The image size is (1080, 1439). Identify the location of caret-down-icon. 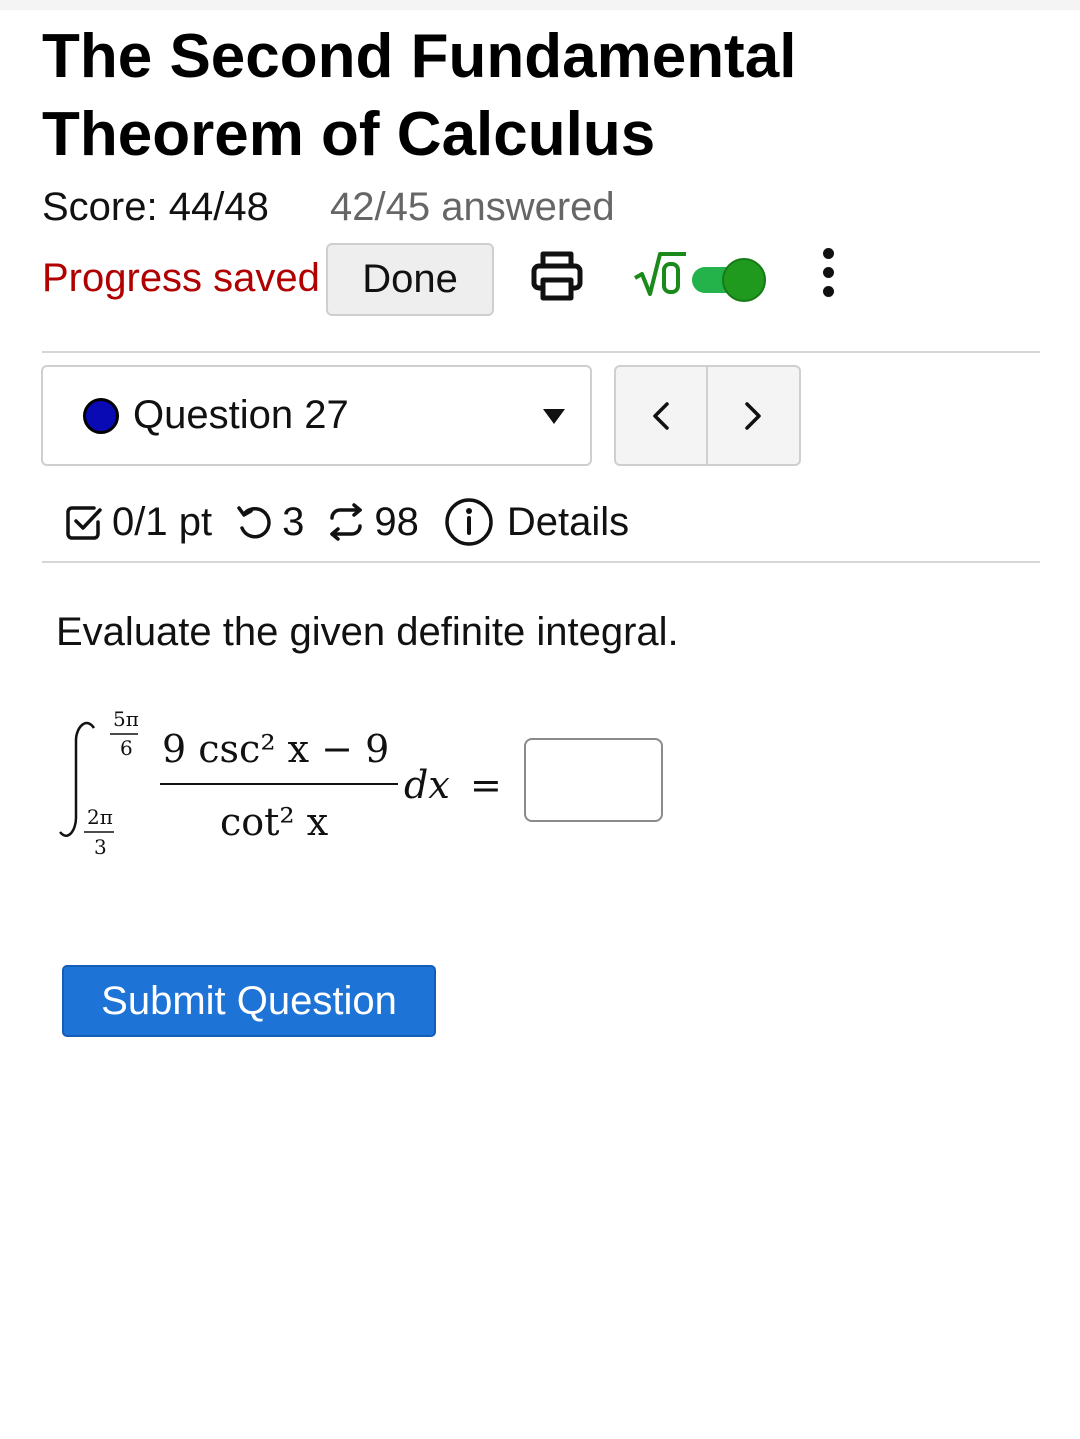
(554, 416).